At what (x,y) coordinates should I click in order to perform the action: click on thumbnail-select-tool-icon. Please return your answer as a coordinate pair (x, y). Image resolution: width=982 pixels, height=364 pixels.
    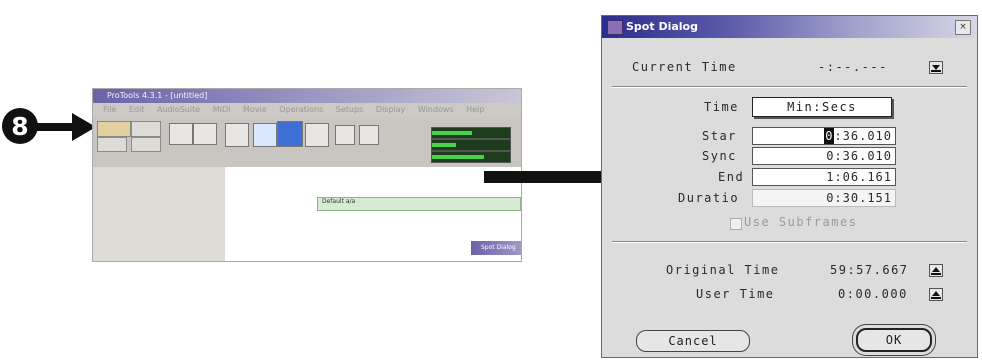
    Looking at the image, I should click on (205, 134).